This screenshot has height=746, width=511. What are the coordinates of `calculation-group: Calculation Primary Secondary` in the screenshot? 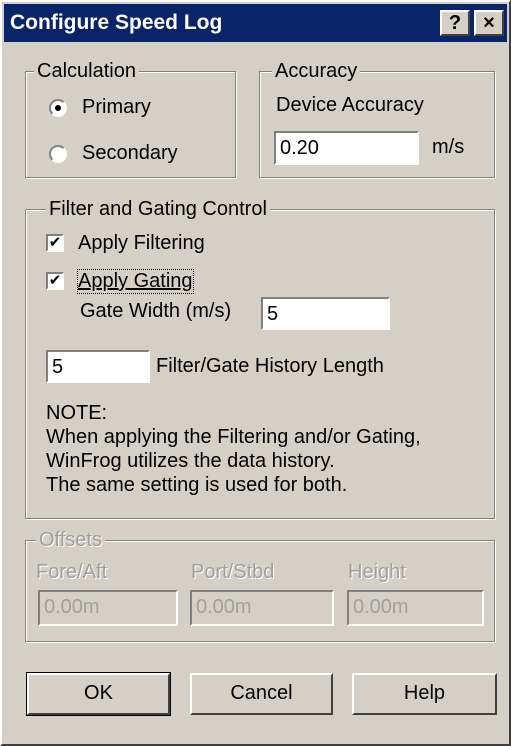 It's located at (130, 118).